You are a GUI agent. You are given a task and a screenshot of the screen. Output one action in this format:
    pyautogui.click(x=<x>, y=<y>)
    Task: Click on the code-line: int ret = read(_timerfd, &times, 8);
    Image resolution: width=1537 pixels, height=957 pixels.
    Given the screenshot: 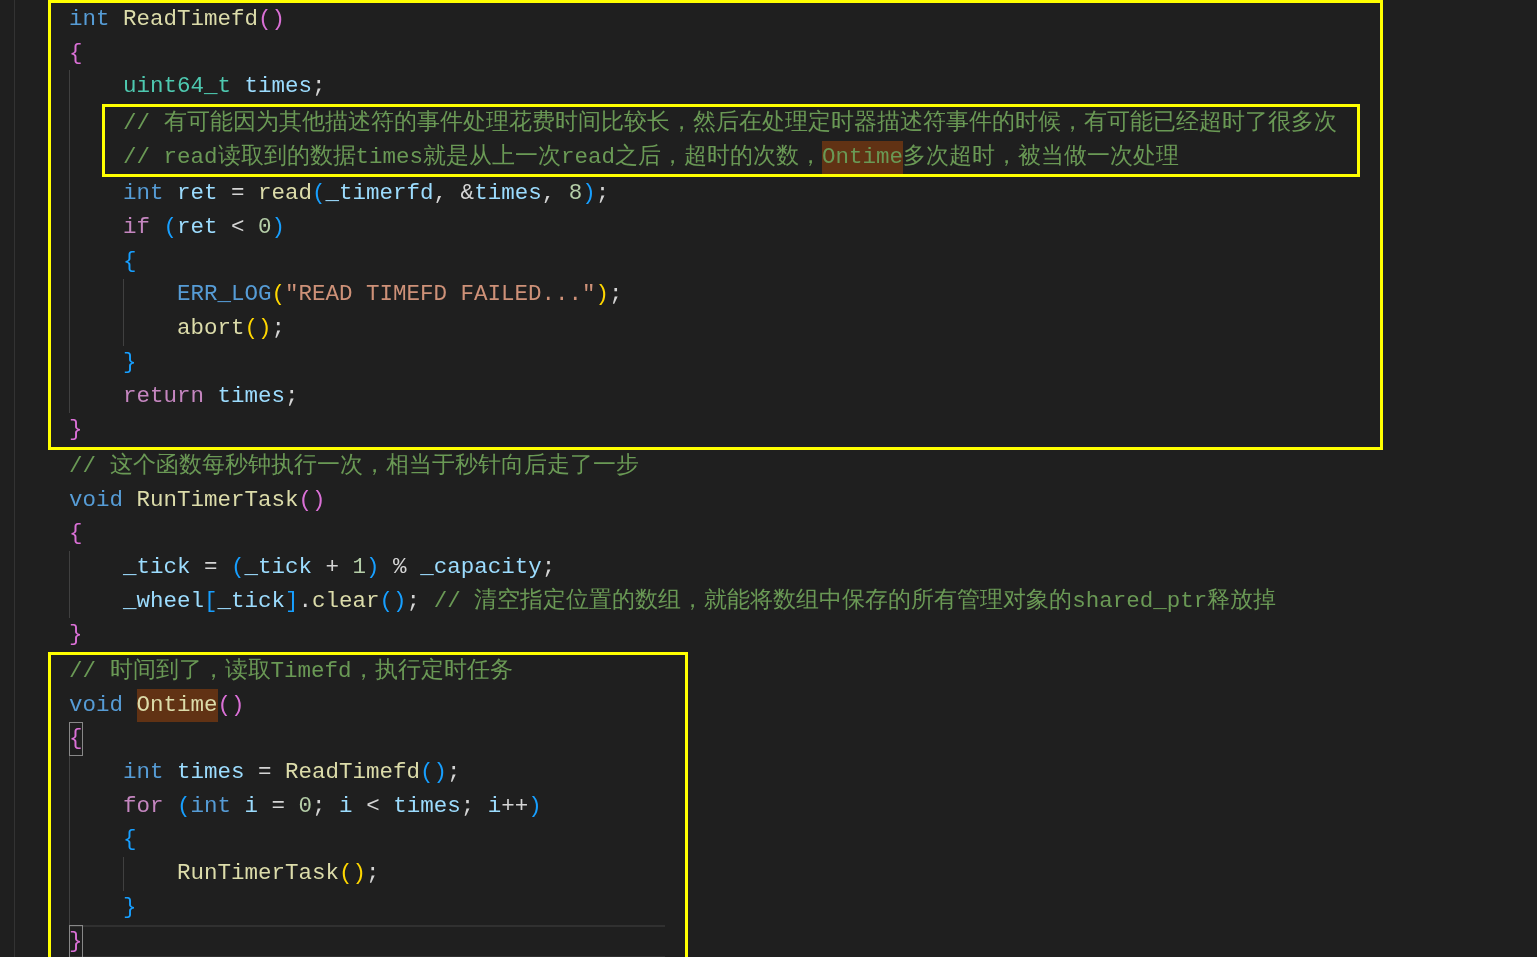 What is the action you would take?
    pyautogui.click(x=367, y=194)
    